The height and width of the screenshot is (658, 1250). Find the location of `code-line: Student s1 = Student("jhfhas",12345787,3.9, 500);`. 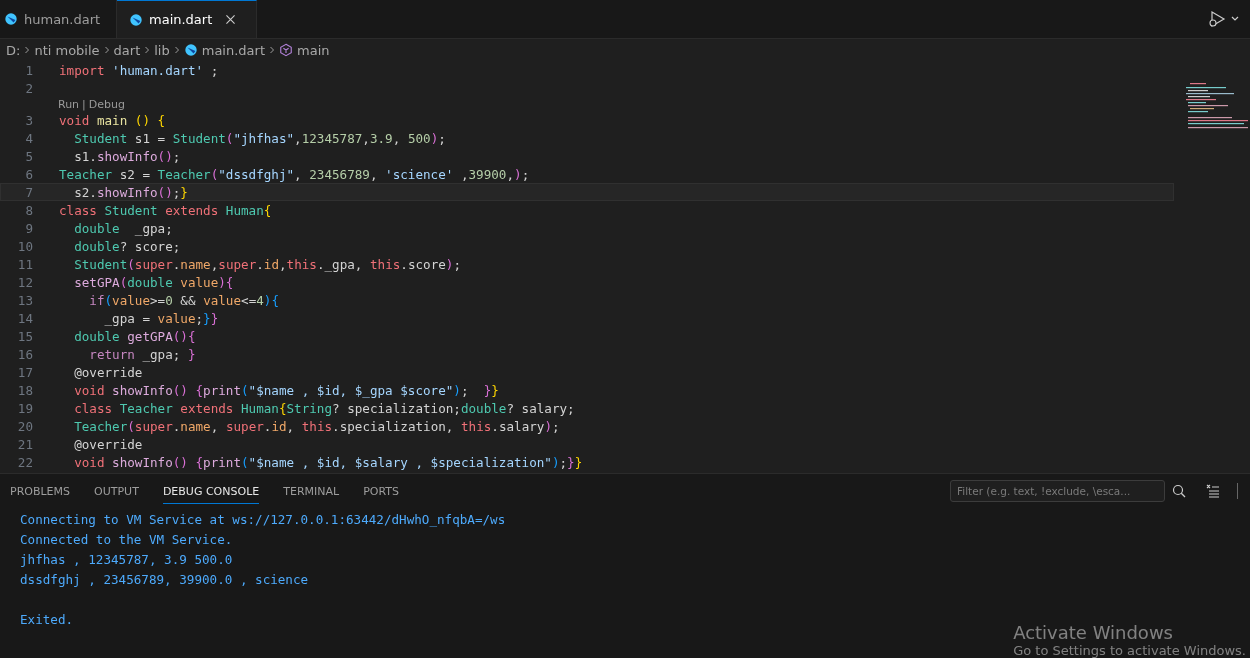

code-line: Student s1 = Student("jhfhas",12345787,3.9, 500); is located at coordinates (259, 138).